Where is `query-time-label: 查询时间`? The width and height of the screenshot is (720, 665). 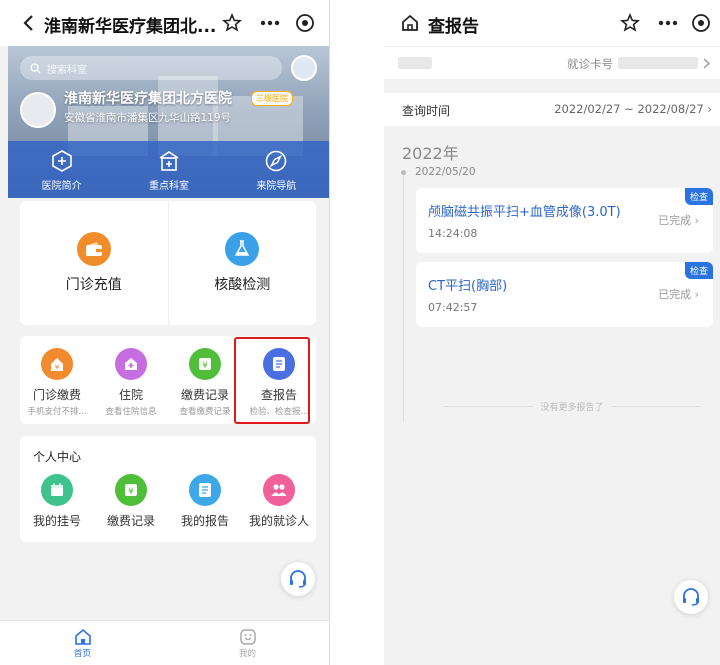 query-time-label: 查询时间 is located at coordinates (426, 111).